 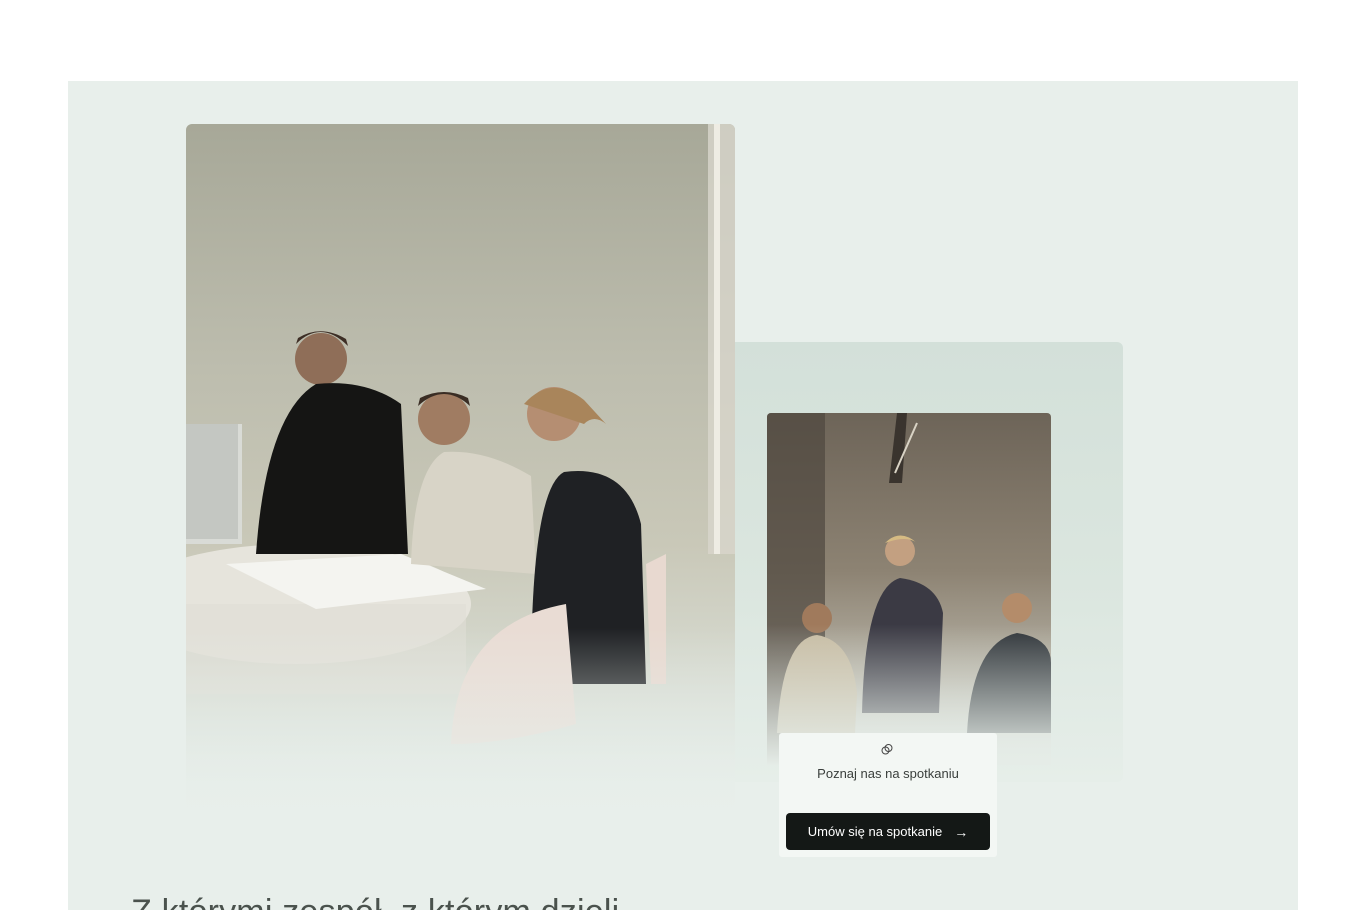 I want to click on book-meeting-button: Umów się na spotkanie →, so click(x=888, y=831).